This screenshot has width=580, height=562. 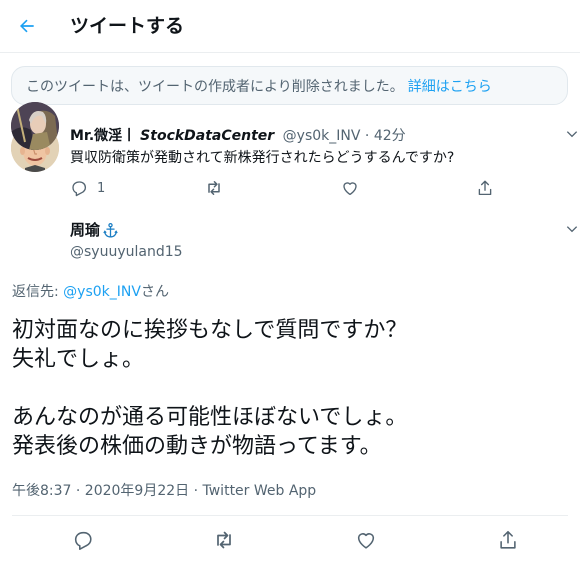 I want to click on tweet-meta: 午後8:37 · 2020年9月22日 · Twitter Web App, so click(x=164, y=491).